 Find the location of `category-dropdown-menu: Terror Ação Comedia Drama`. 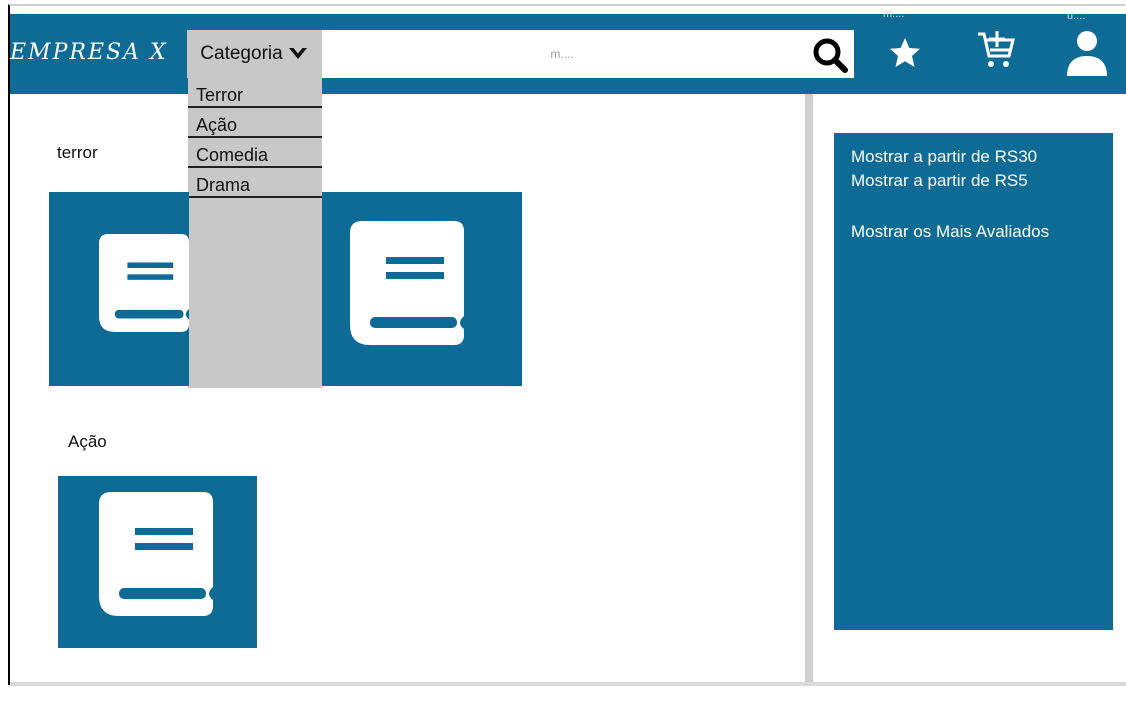

category-dropdown-menu: Terror Ação Comedia Drama is located at coordinates (255, 233).